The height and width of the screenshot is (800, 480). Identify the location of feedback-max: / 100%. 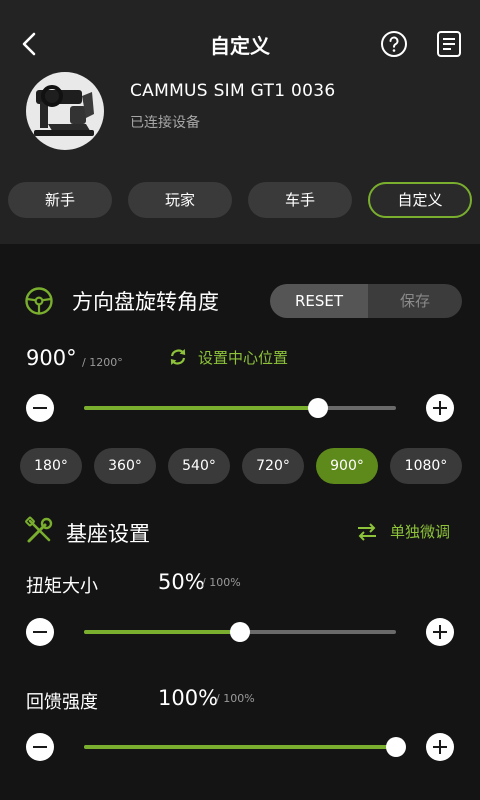
(235, 698).